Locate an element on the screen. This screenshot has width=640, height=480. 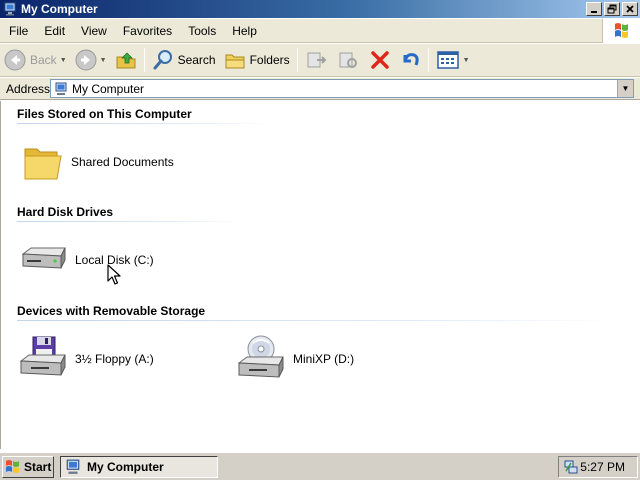
address-label: Address is located at coordinates (28, 88).